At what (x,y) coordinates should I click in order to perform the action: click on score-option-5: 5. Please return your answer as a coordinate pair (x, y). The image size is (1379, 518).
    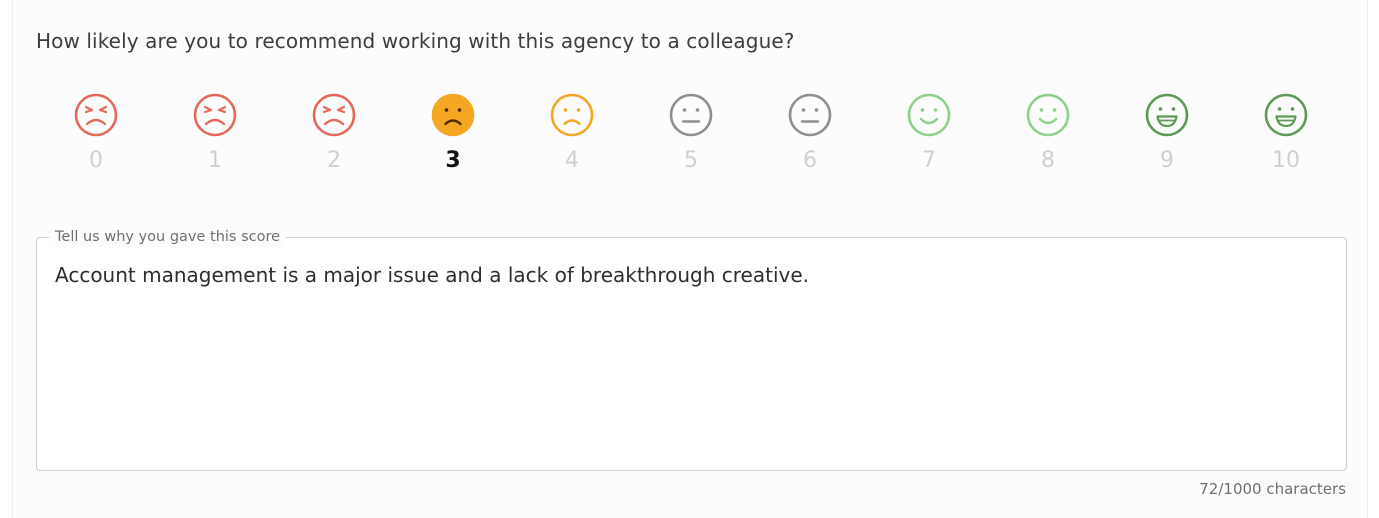
    Looking at the image, I should click on (691, 133).